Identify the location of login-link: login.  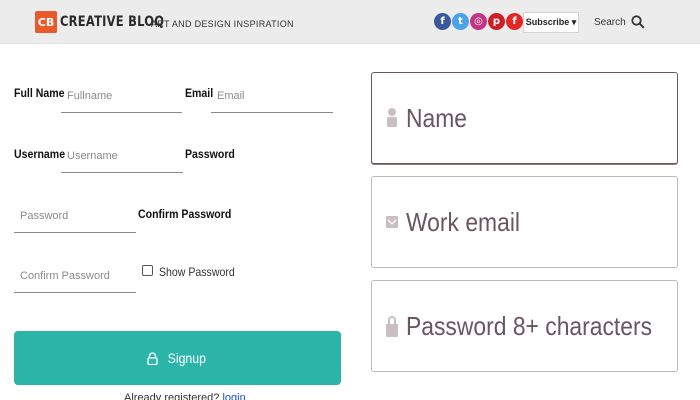
(233, 396).